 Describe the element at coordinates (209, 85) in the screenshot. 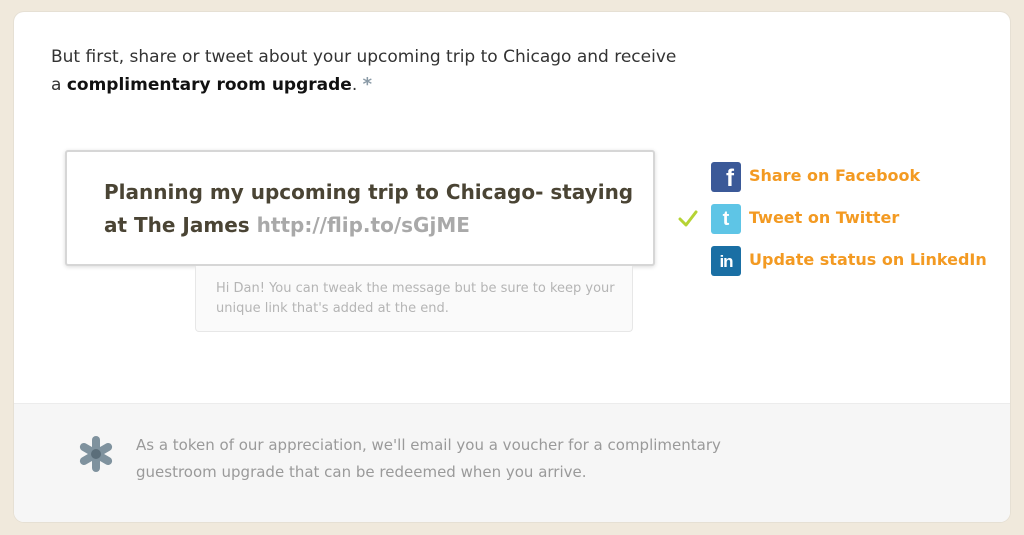

I see `upgrade-highlight: complimentary room upgrade` at that location.